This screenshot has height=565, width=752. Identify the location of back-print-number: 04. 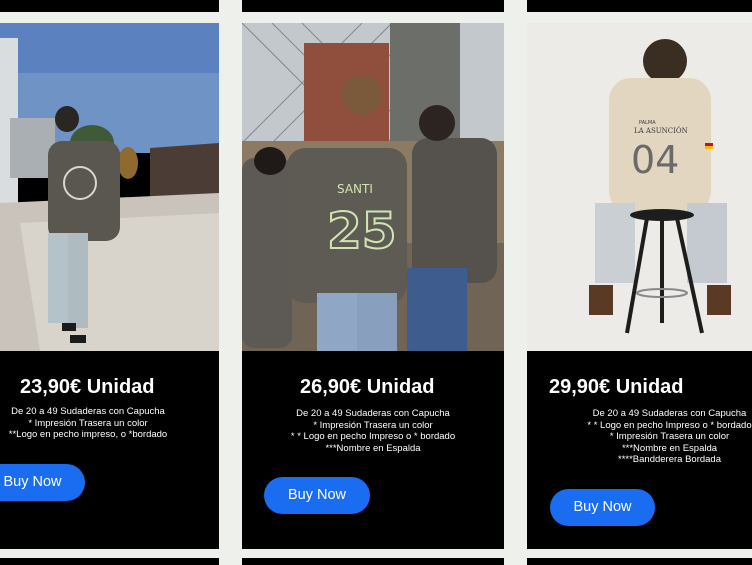
(655, 160).